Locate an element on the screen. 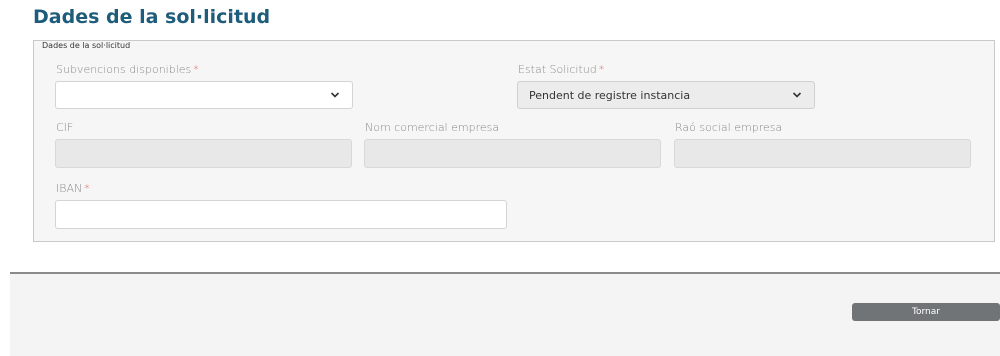 Image resolution: width=1000 pixels, height=356 pixels. cif-label: CIF is located at coordinates (65, 127).